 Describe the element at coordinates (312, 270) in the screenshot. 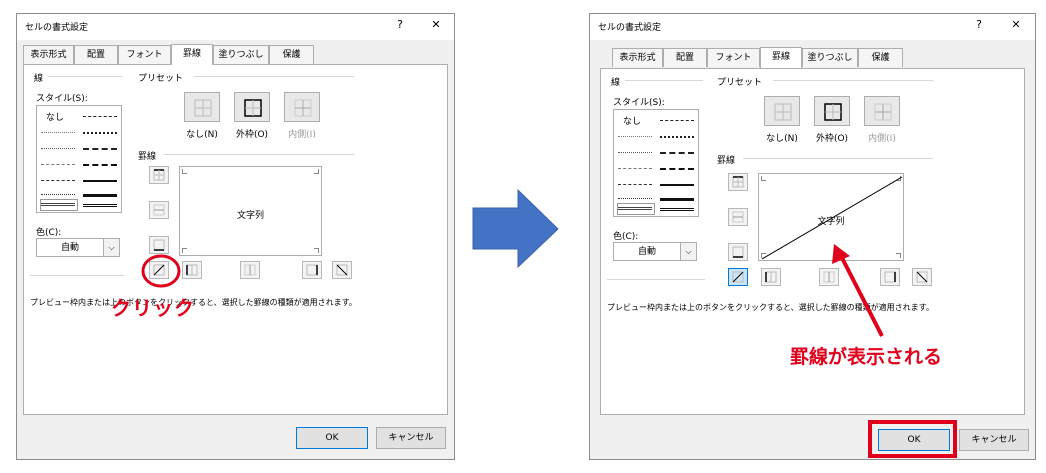

I see `border-right-icon` at that location.